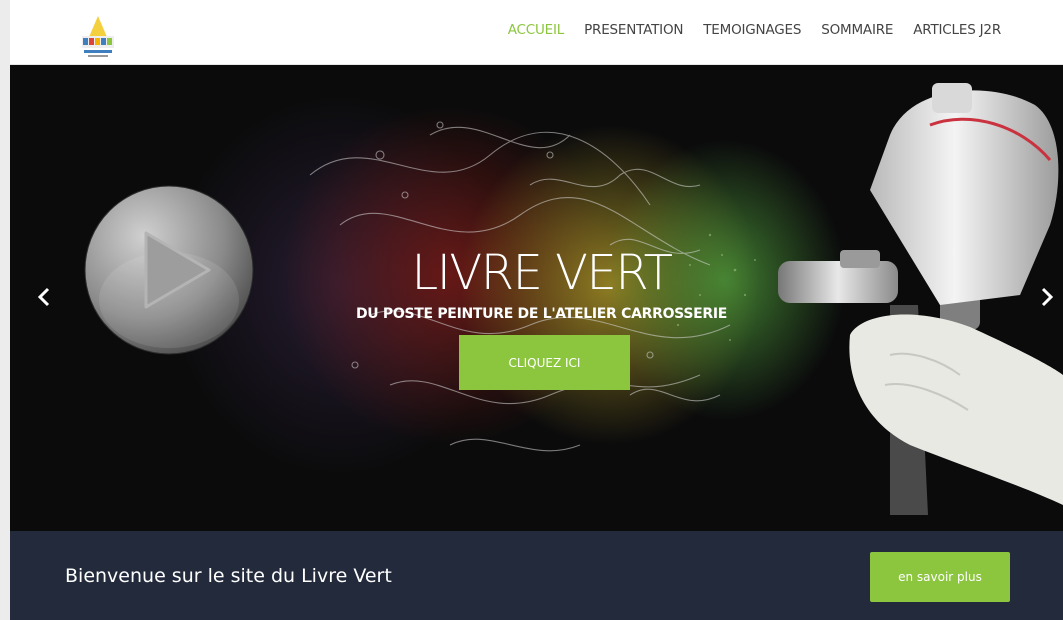  What do you see at coordinates (957, 30) in the screenshot?
I see `nav-item-articles-j2r: ARTICLES J2R` at bounding box center [957, 30].